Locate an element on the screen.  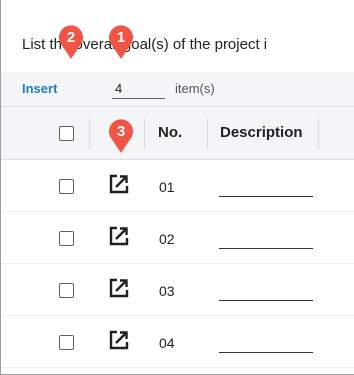
row-number: 01 is located at coordinates (167, 187).